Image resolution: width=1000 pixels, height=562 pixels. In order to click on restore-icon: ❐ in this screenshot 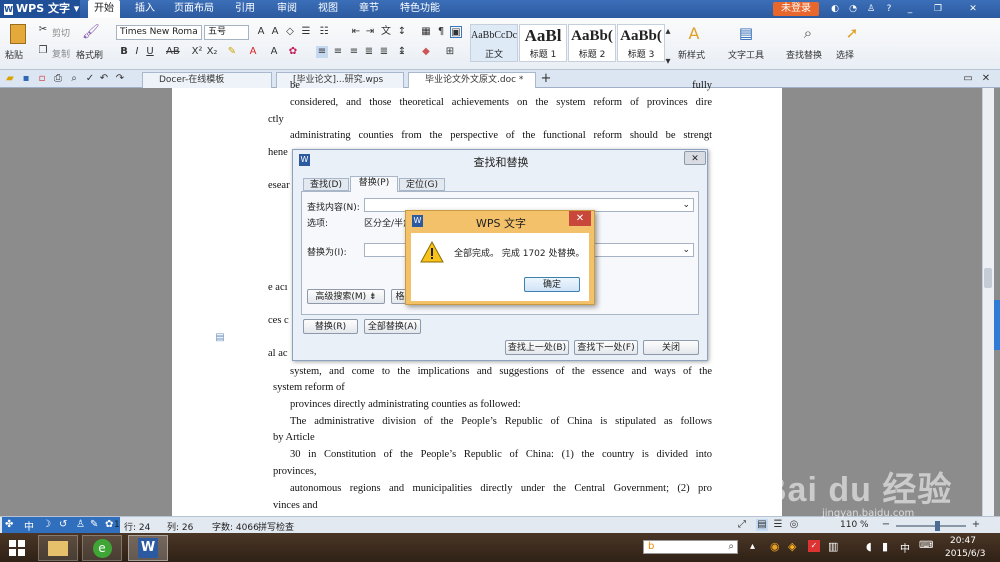, I will do `click(938, 9)`.